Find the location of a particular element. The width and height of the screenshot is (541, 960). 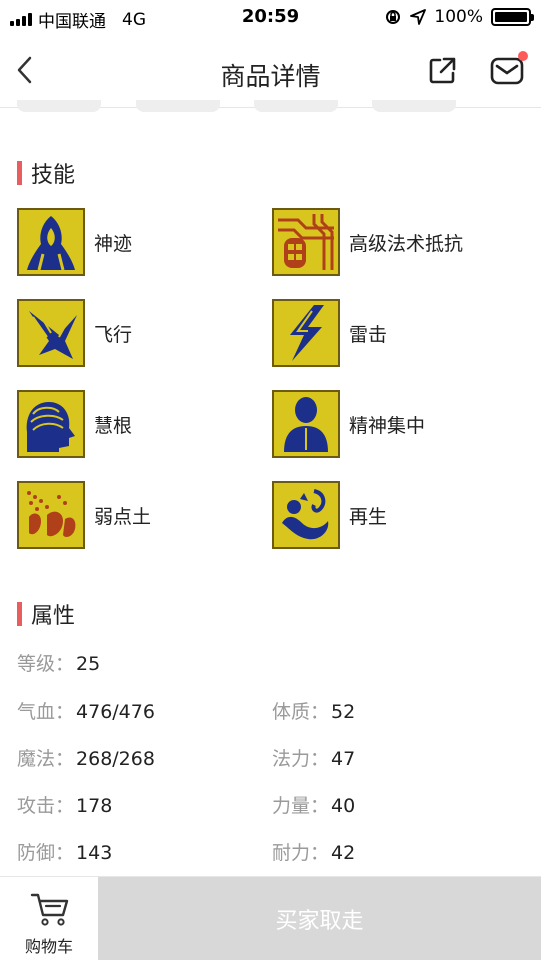

skill-item: 飞行 is located at coordinates (74, 333).